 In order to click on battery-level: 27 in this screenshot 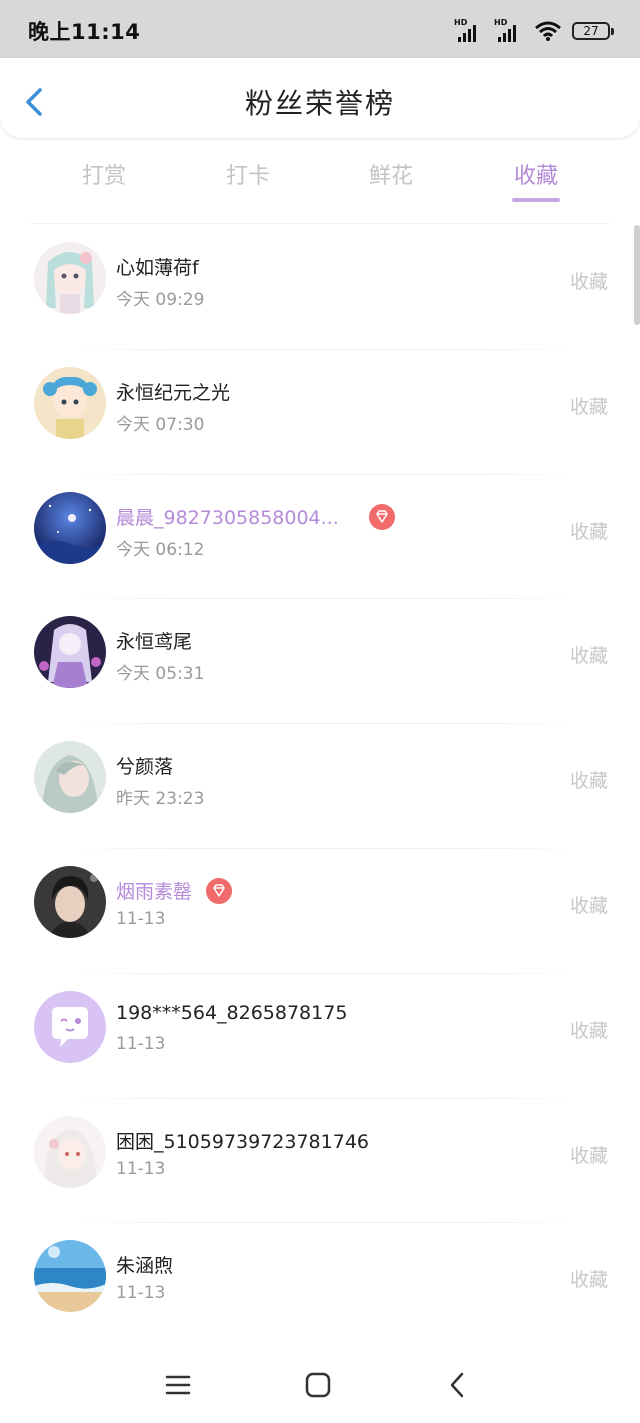, I will do `click(591, 31)`.